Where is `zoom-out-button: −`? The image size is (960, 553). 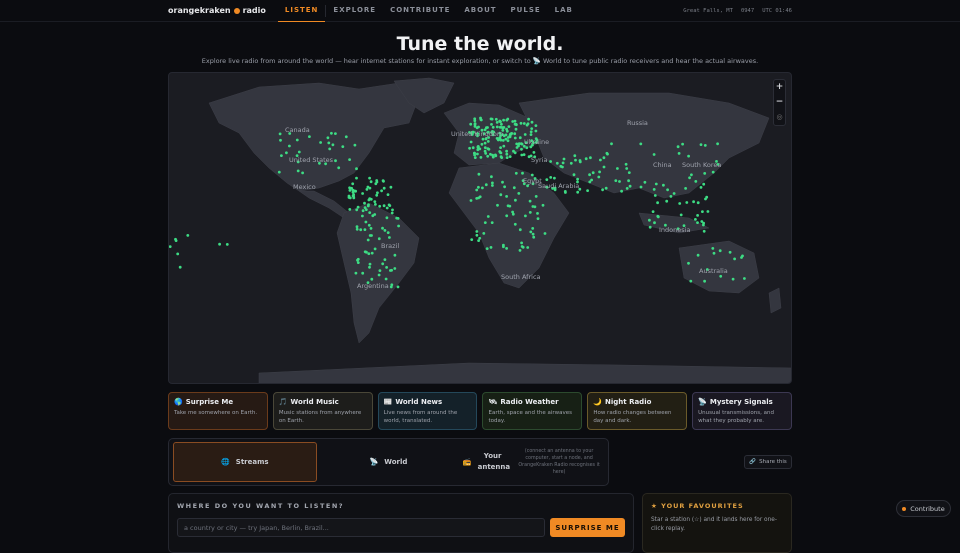 zoom-out-button: − is located at coordinates (779, 102).